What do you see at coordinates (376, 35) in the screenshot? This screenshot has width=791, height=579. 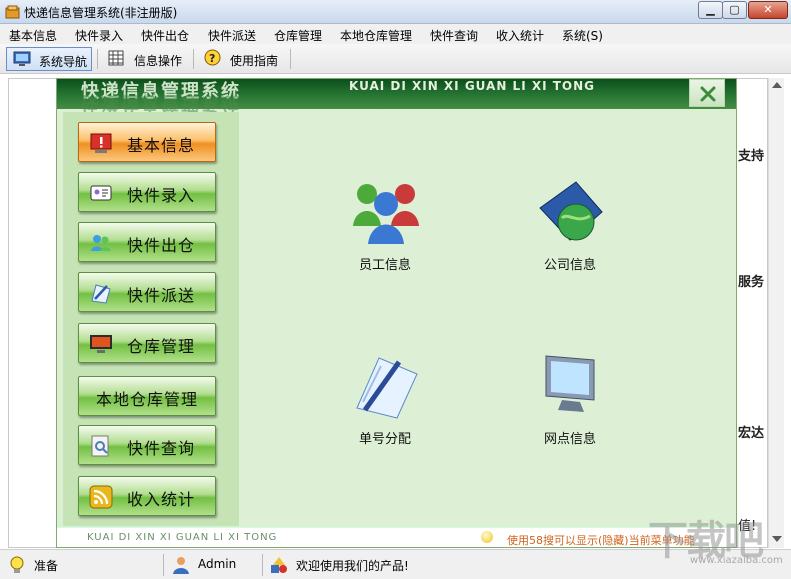 I see `menu-local-warehouse: 本地仓库管理` at bounding box center [376, 35].